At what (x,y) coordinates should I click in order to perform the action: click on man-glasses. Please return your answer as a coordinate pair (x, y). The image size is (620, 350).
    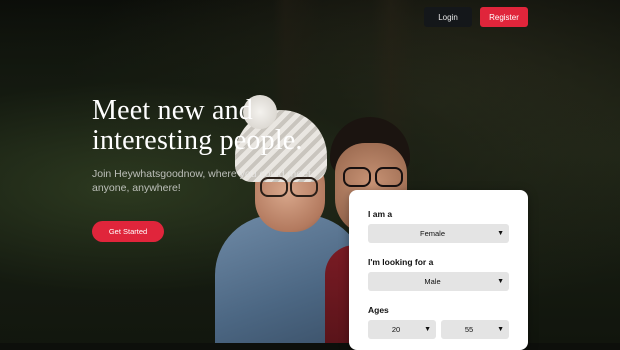
    Looking at the image, I should click on (374, 177).